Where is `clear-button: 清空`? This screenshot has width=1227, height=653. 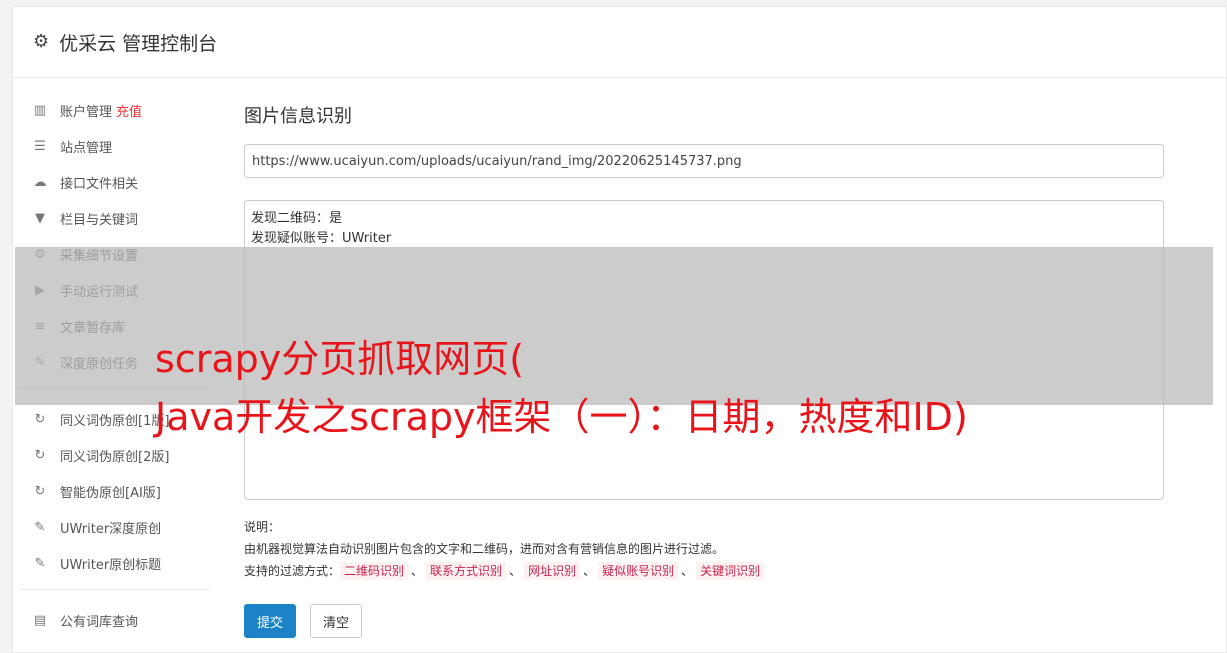 clear-button: 清空 is located at coordinates (336, 621).